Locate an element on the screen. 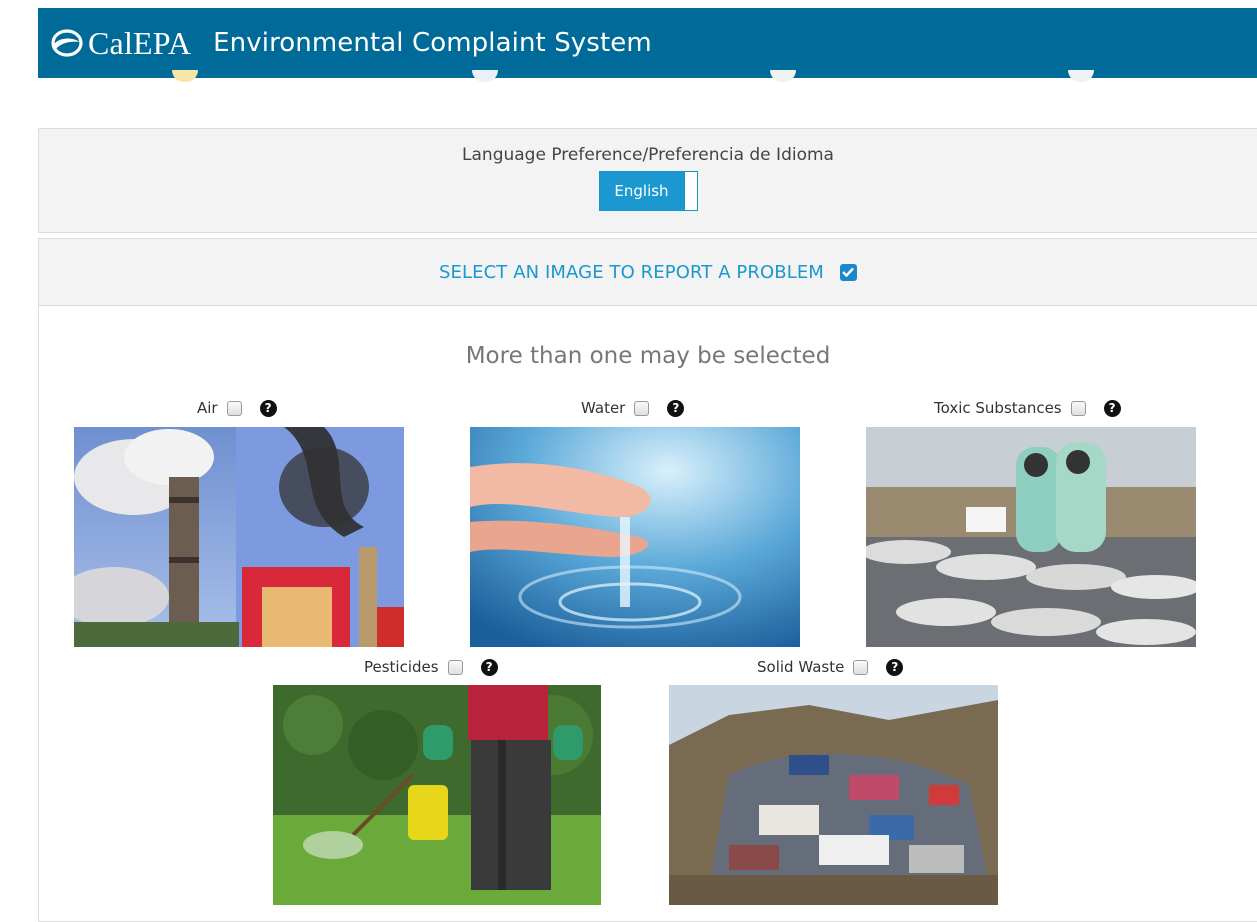 This screenshot has height=922, width=1257. category-label-pesticides: Pesticides ? is located at coordinates (431, 667).